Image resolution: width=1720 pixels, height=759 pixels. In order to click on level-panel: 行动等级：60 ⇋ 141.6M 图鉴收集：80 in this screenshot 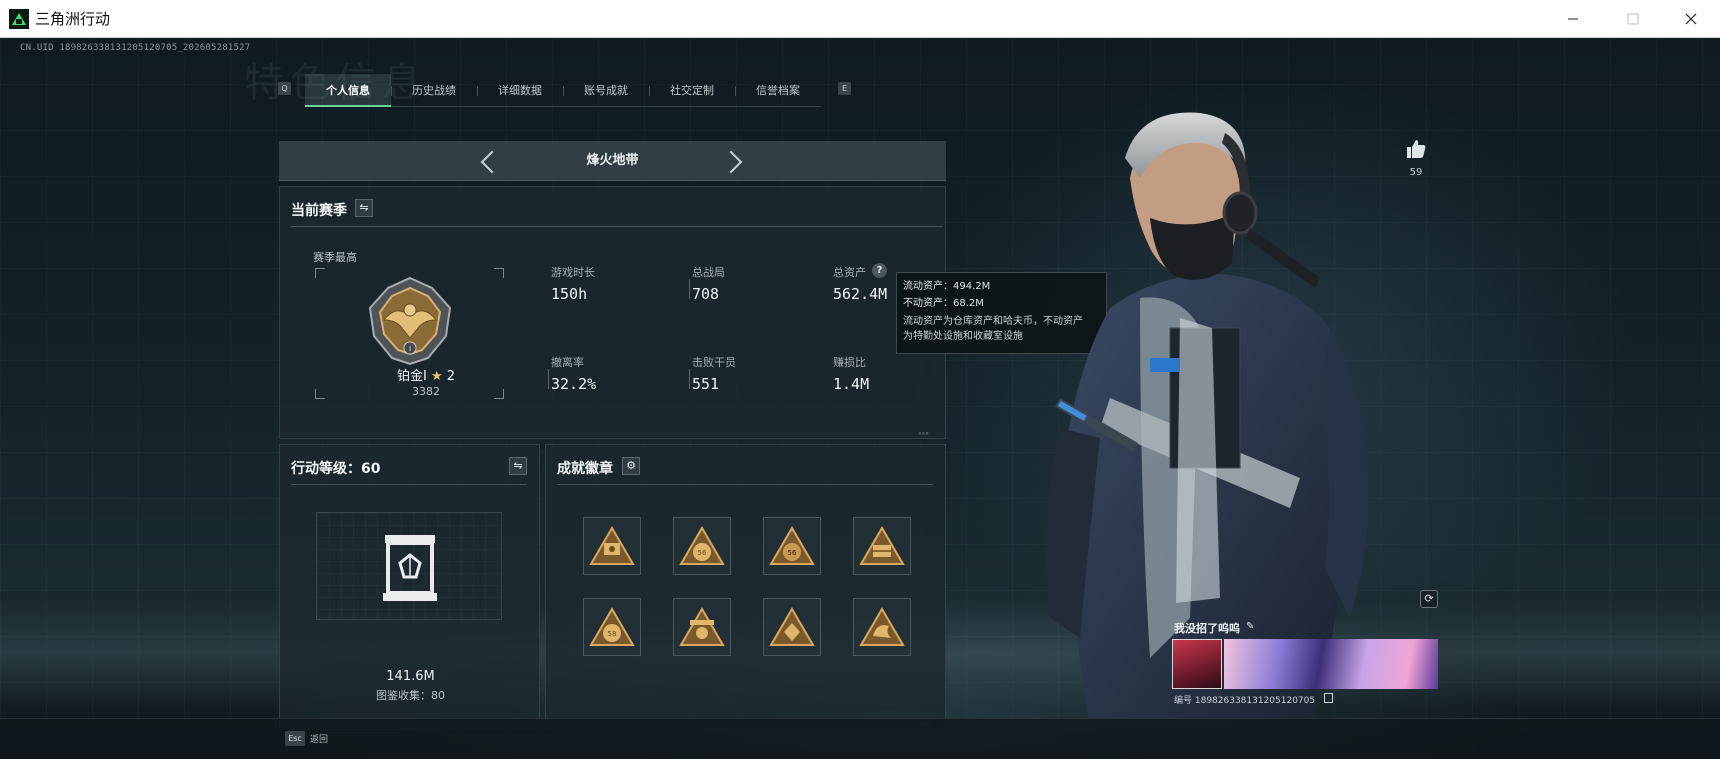, I will do `click(409, 587)`.